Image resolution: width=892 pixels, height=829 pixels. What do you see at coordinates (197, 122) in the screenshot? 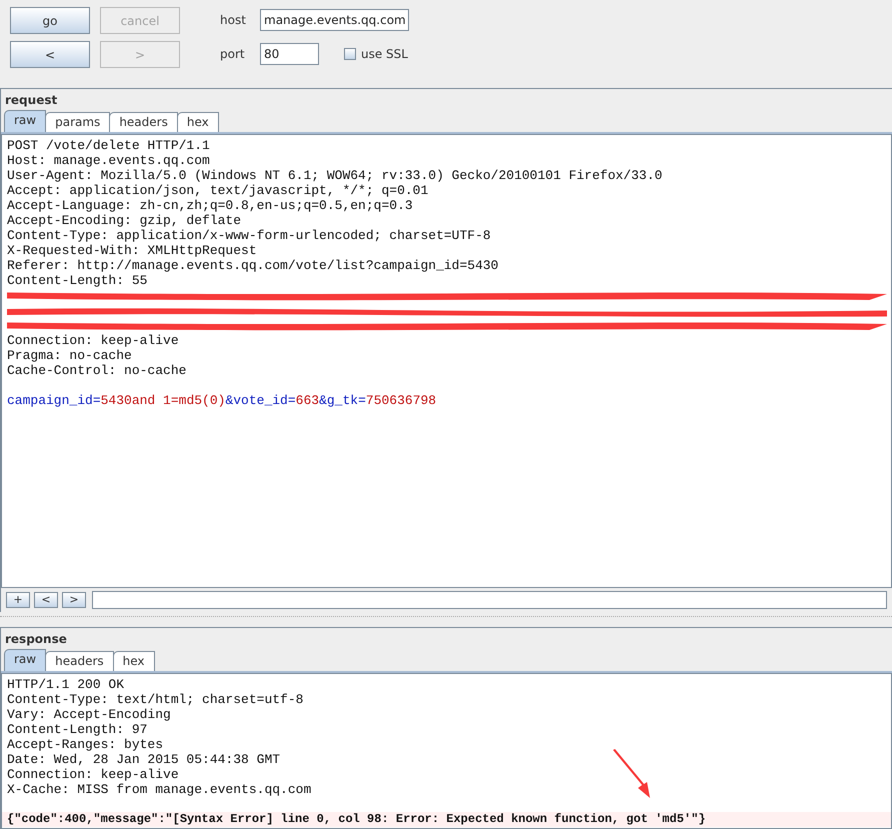
I see `request-tab: hex` at bounding box center [197, 122].